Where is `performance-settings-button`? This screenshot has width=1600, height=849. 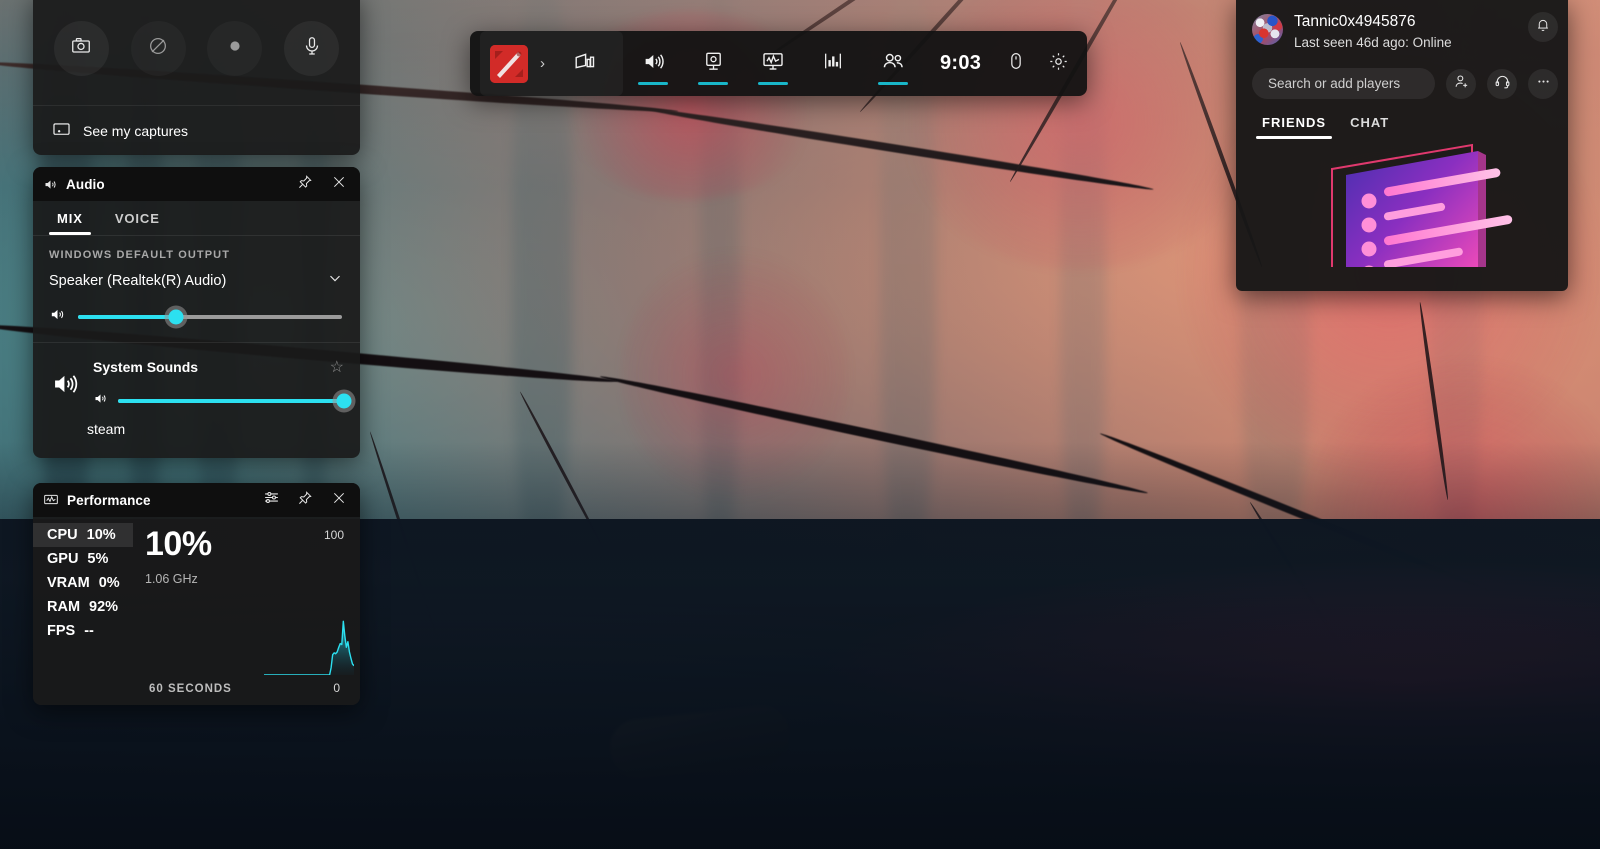
performance-settings-button is located at coordinates (271, 500).